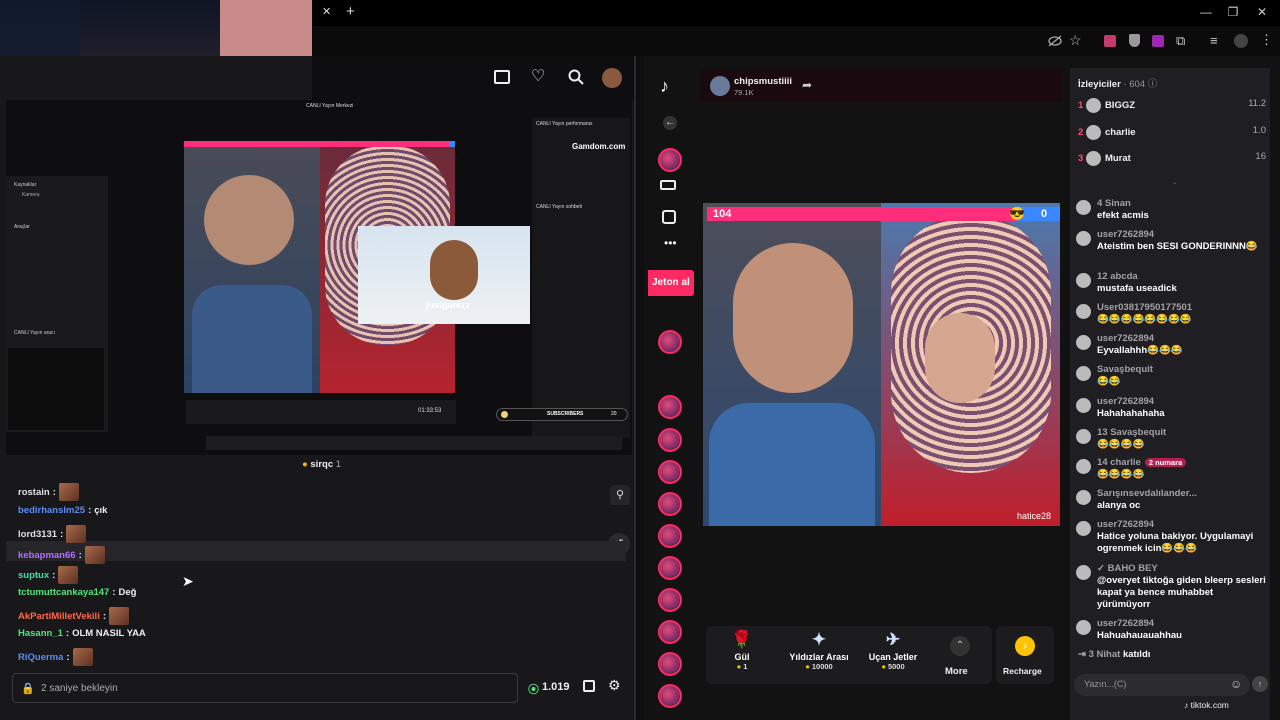  What do you see at coordinates (1181, 569) in the screenshot?
I see `chat-username: ✓ BAHO BEY` at bounding box center [1181, 569].